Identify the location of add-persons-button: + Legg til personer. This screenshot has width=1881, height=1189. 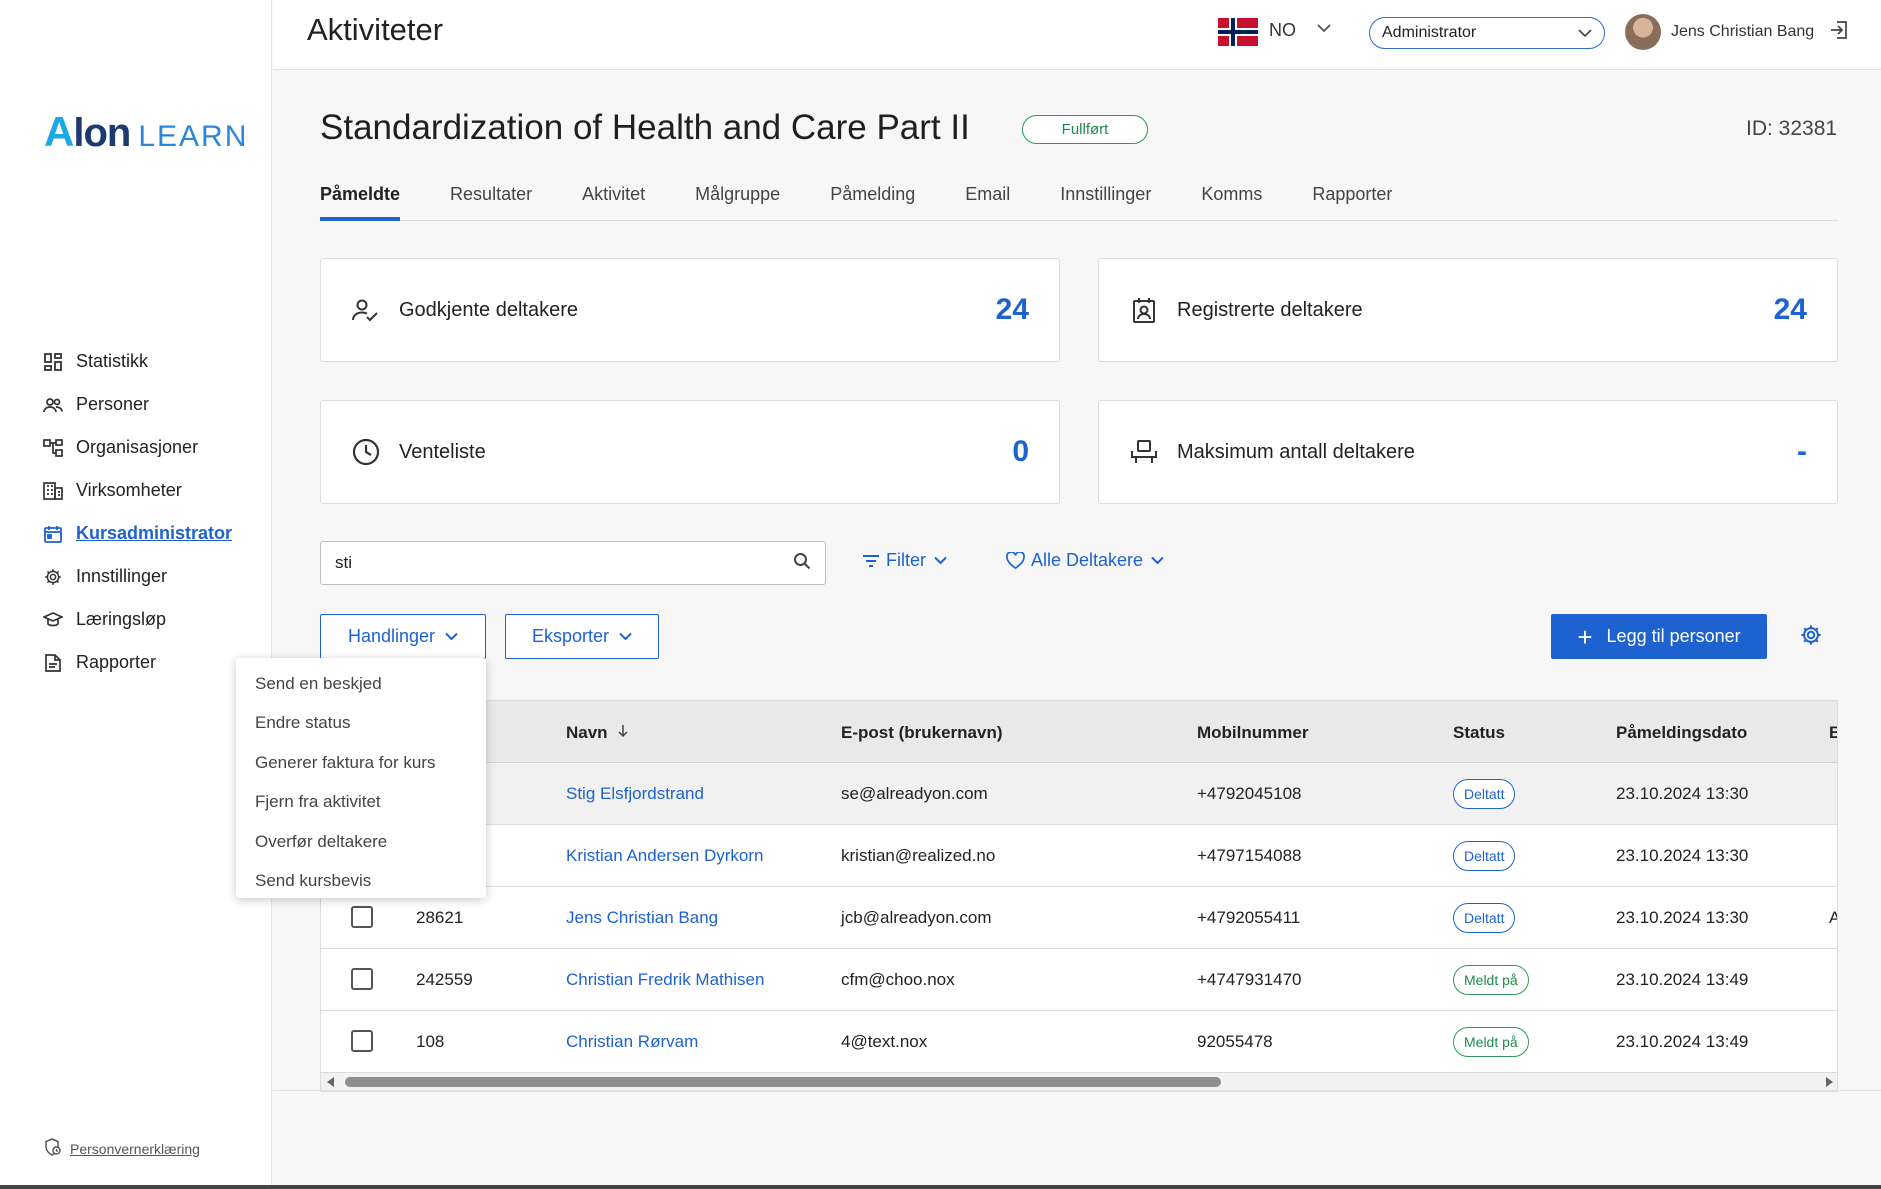
(1659, 636).